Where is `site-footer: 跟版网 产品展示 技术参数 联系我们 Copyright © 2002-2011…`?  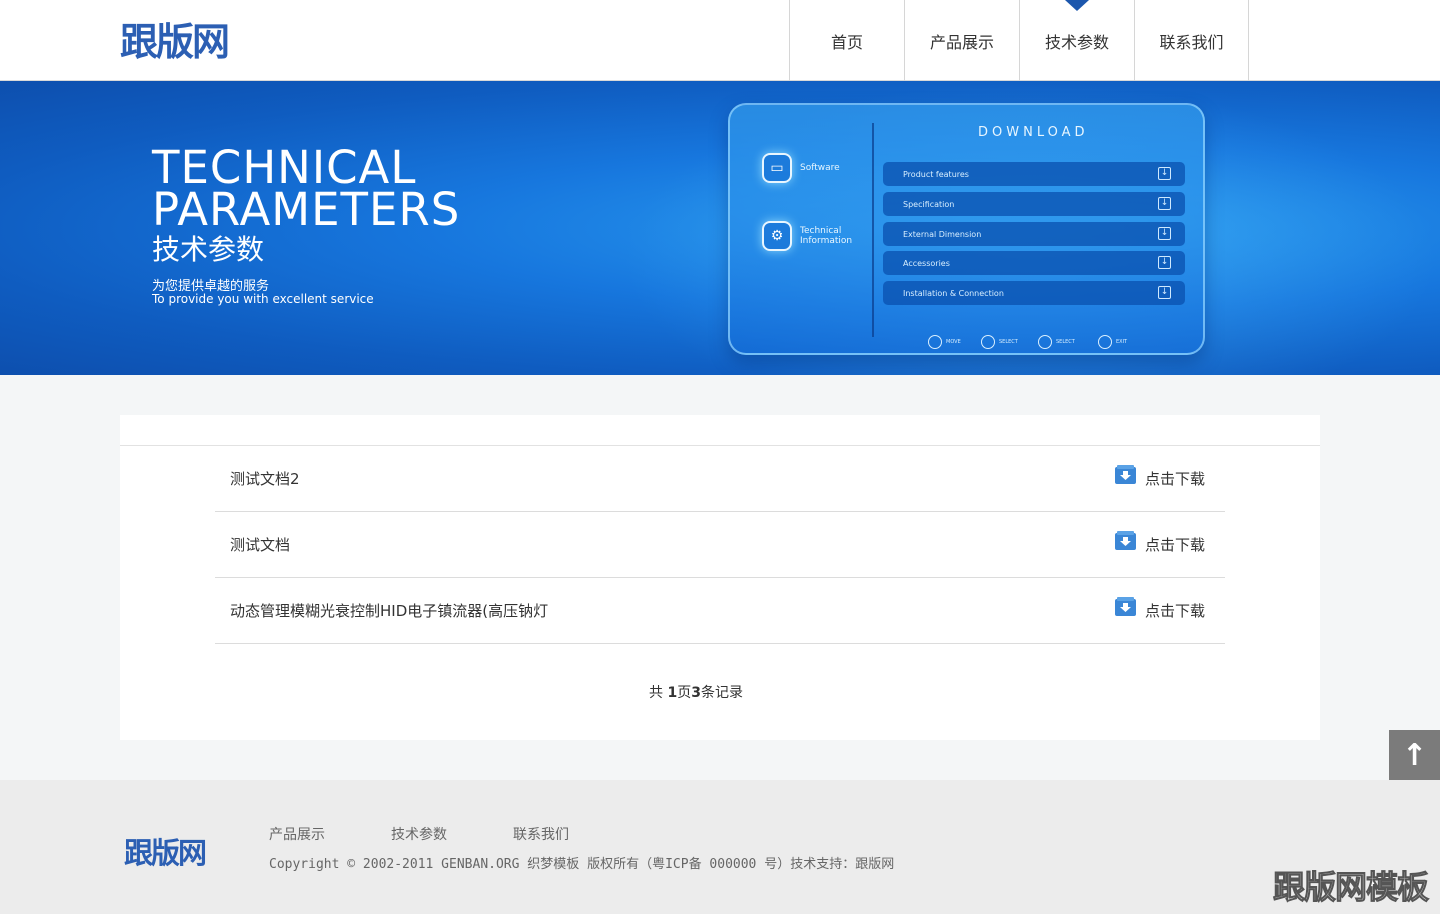
site-footer: 跟版网 产品展示 技术参数 联系我们 Copyright © 2002-2011… is located at coordinates (720, 847).